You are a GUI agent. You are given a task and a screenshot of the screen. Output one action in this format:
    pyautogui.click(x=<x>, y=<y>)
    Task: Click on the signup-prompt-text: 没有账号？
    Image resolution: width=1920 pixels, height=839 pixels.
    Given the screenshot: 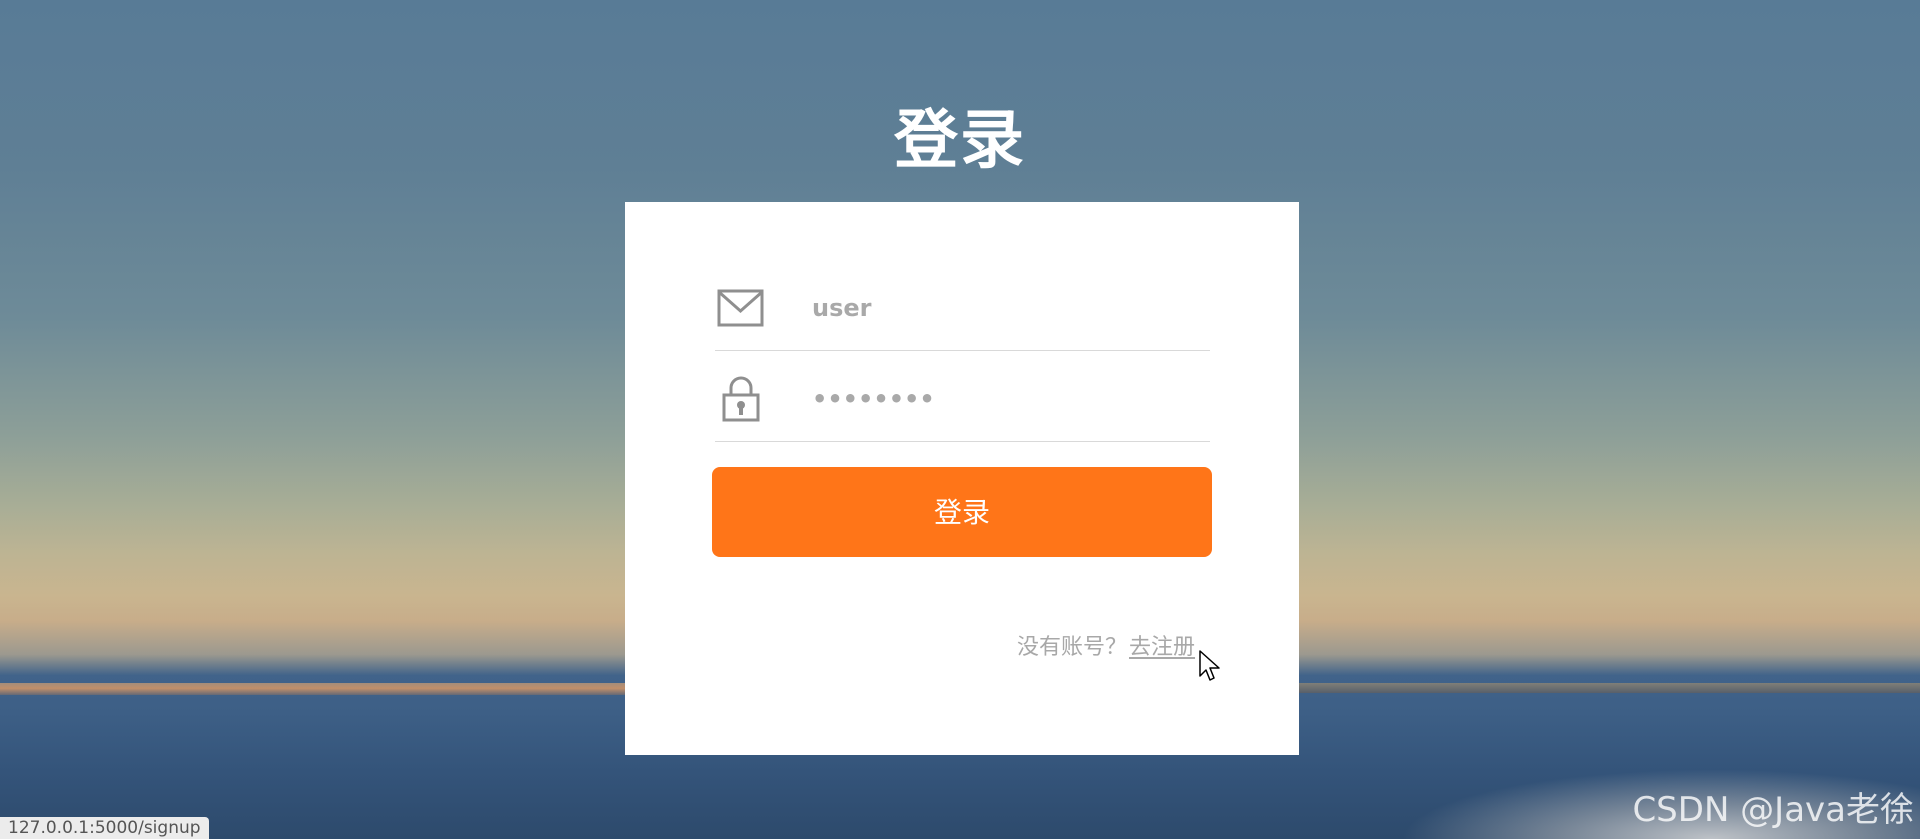 What is the action you would take?
    pyautogui.click(x=1072, y=647)
    